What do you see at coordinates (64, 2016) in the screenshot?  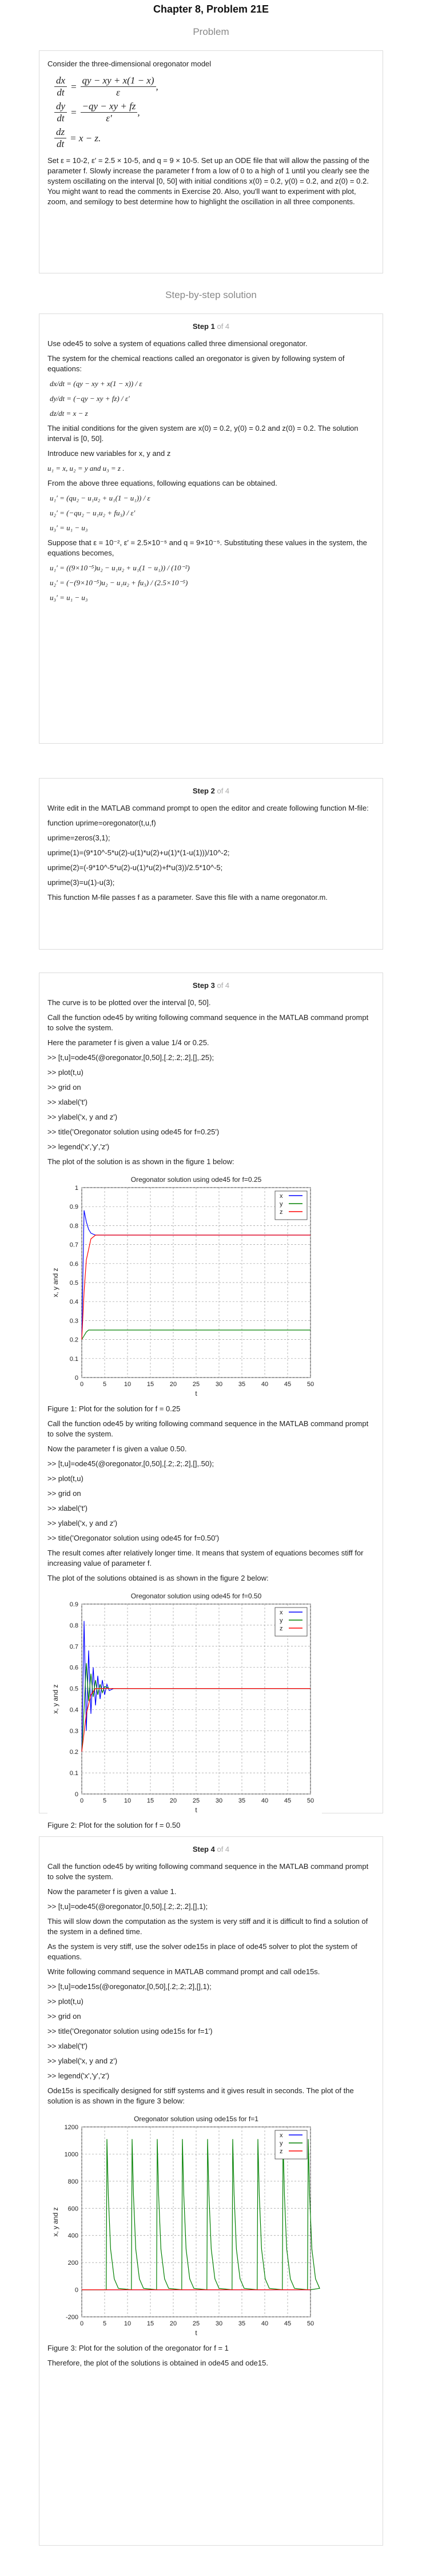 I see `step4-line: >> grid on` at bounding box center [64, 2016].